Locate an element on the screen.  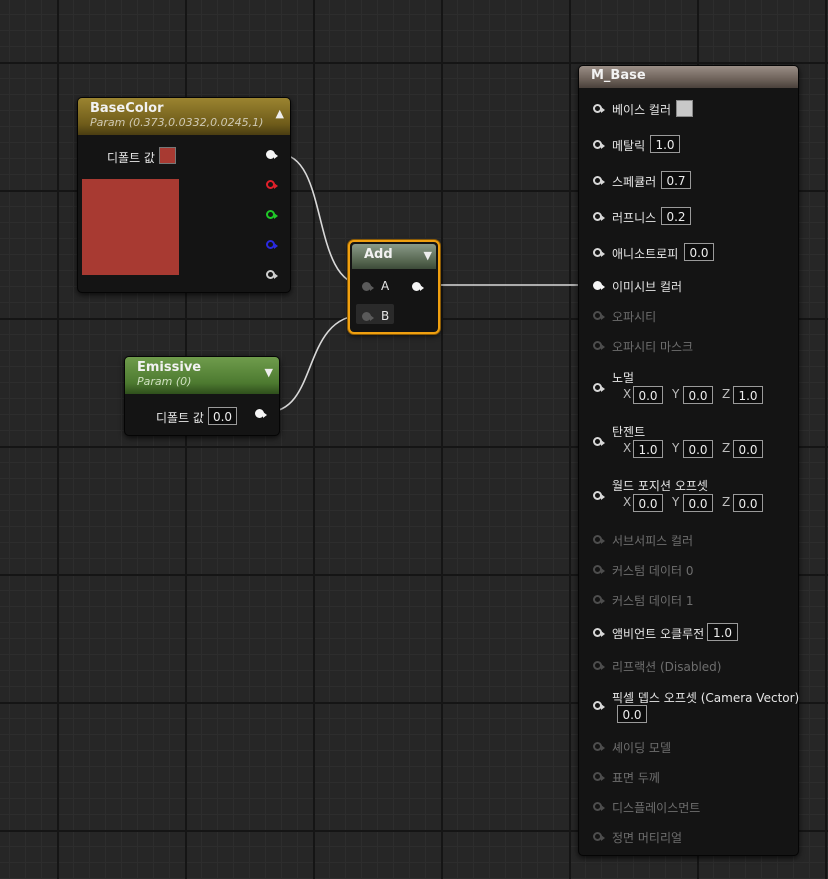
pin-front-material is located at coordinates (599, 836).